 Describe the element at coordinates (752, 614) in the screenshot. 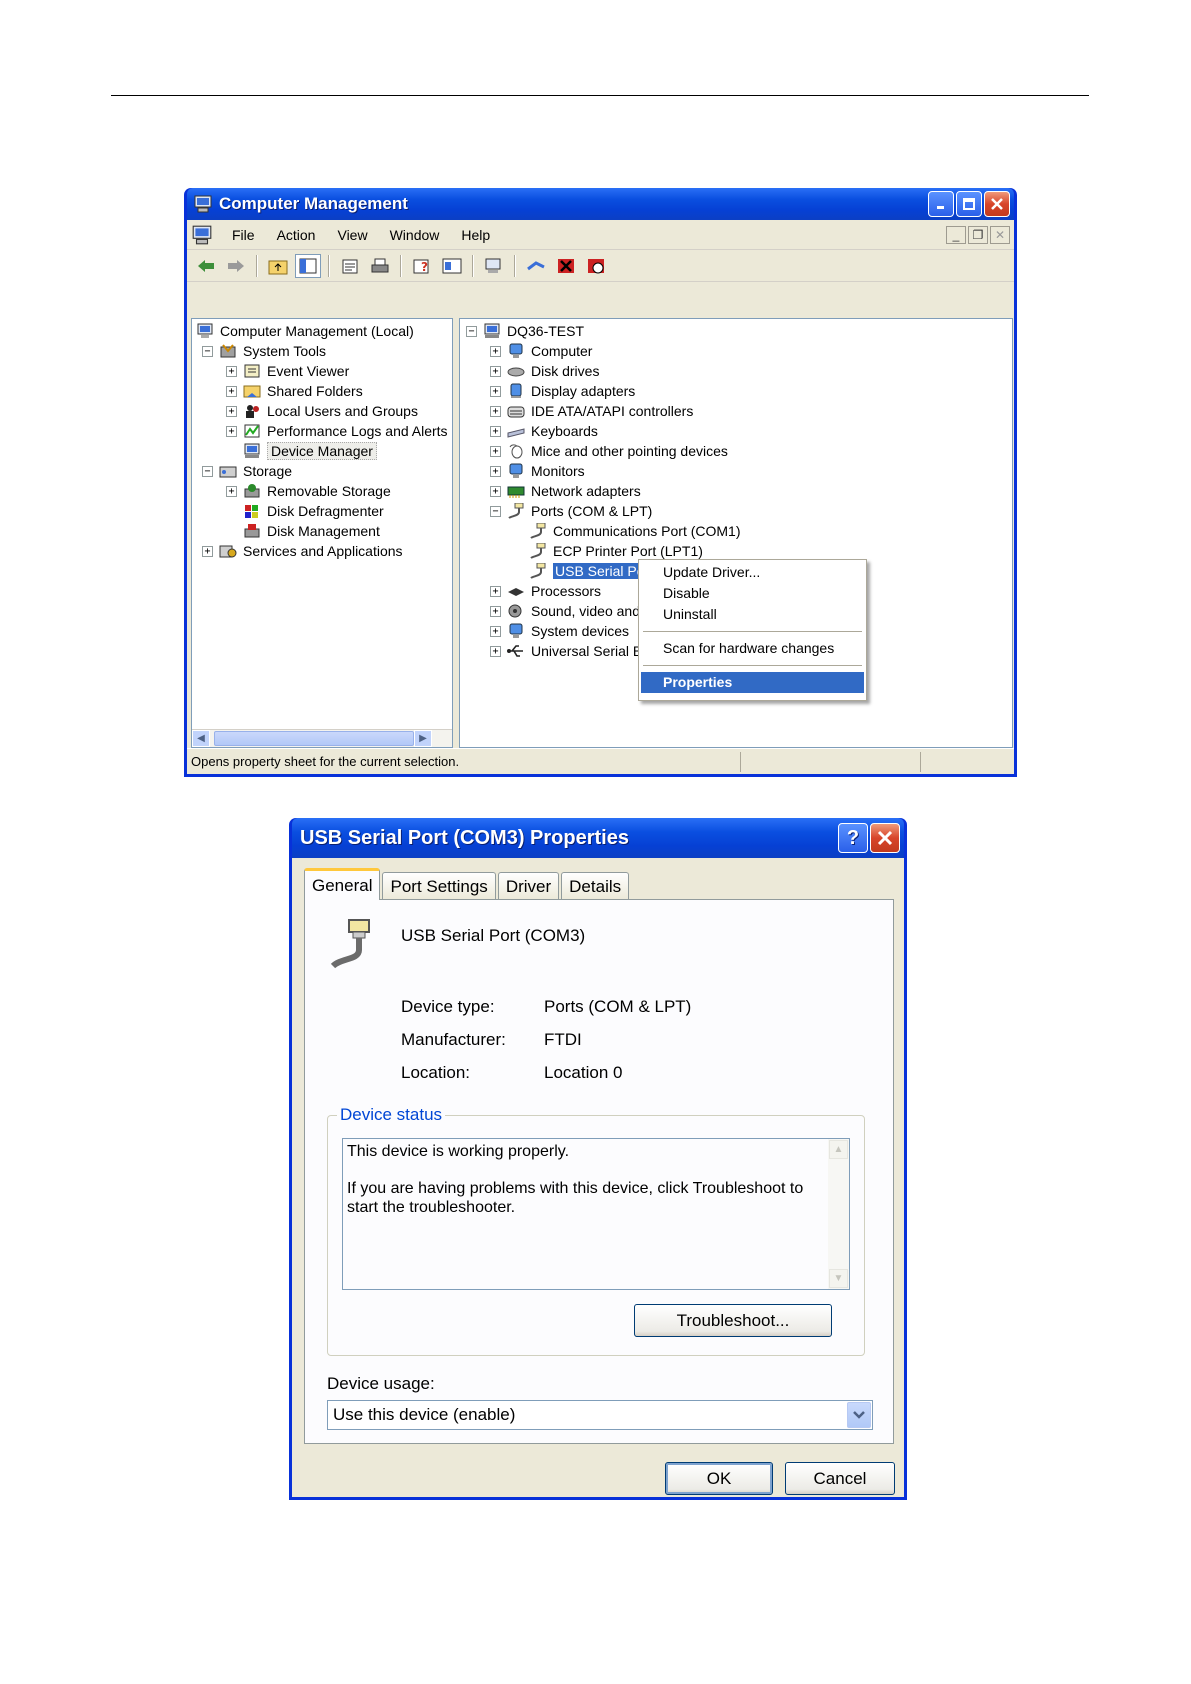

I see `menu-item-uninstall: Uninstall` at that location.